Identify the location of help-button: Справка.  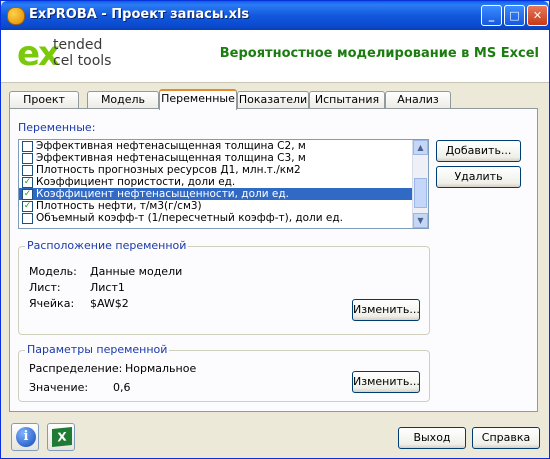
(506, 438).